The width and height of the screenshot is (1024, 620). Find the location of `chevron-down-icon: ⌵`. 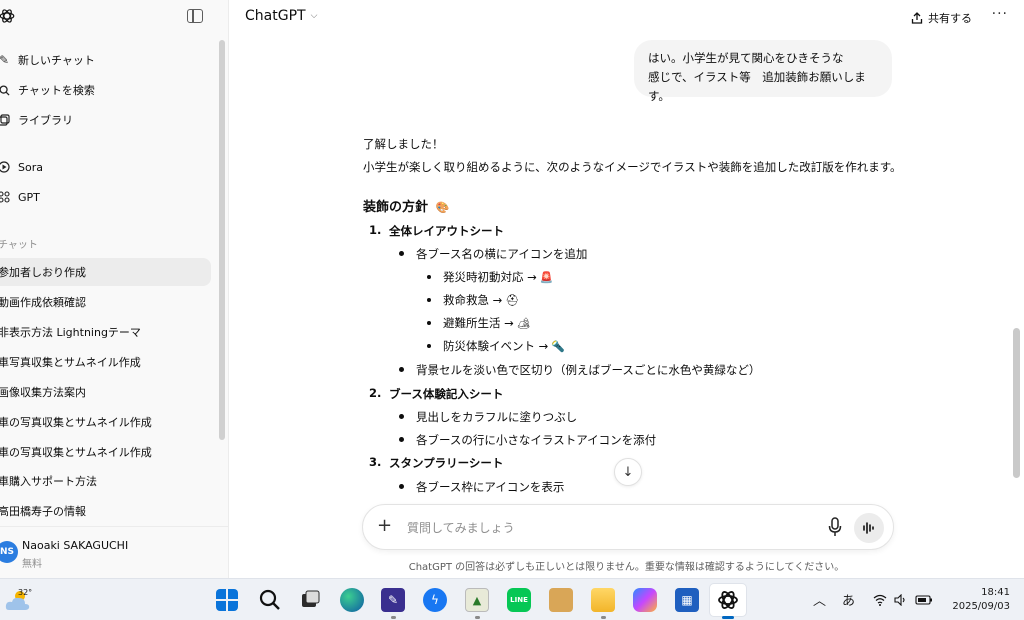

chevron-down-icon: ⌵ is located at coordinates (314, 16).